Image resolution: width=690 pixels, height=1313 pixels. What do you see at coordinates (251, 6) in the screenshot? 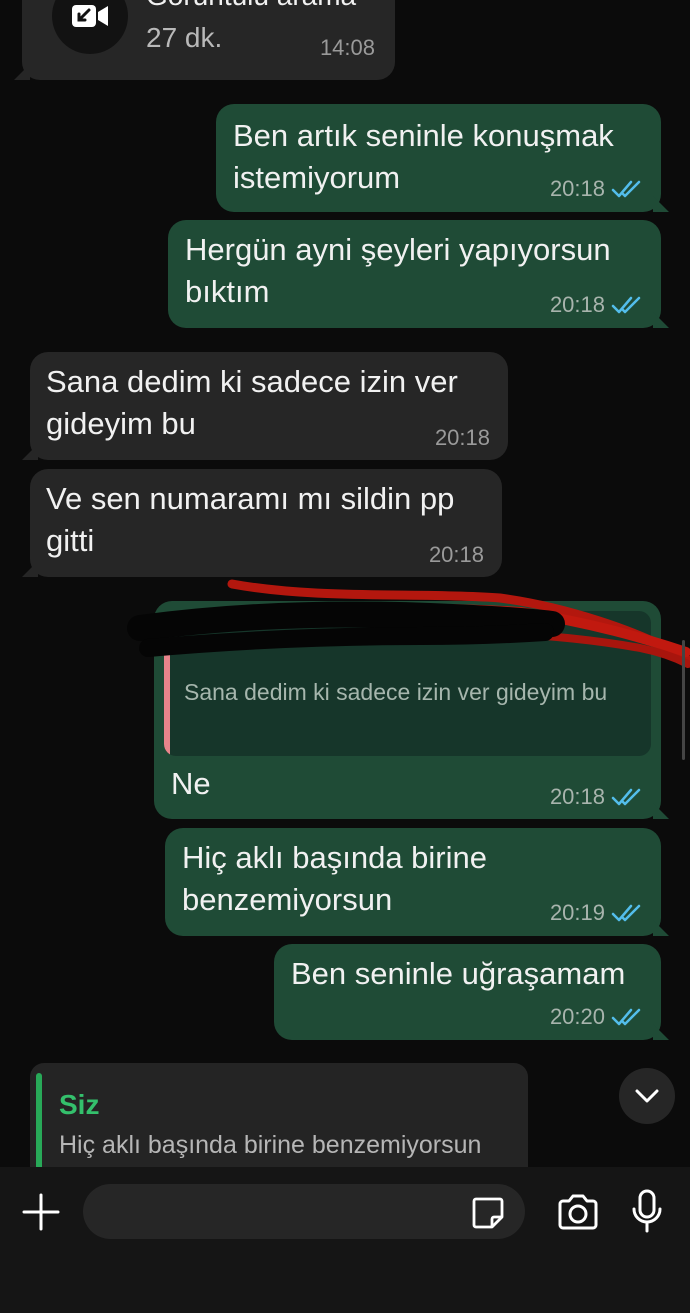
I see `call-title: Görüntülü arama` at bounding box center [251, 6].